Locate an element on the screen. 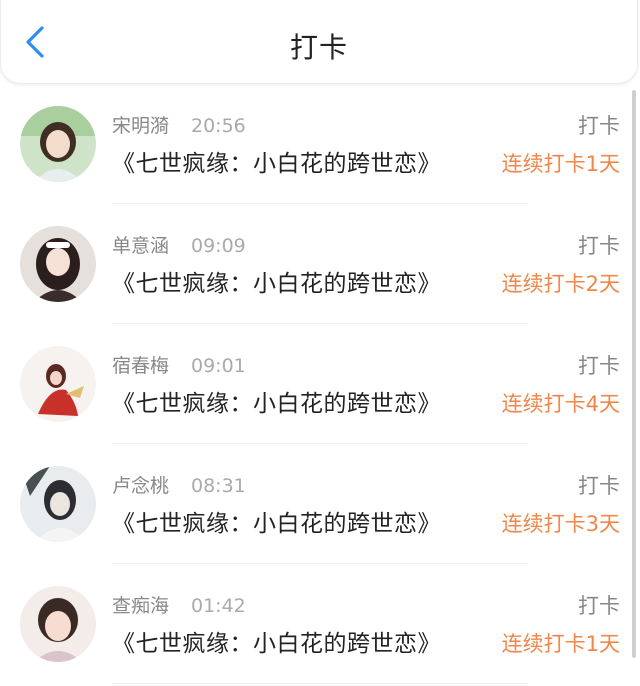 This screenshot has height=686, width=640. row-divider is located at coordinates (320, 683).